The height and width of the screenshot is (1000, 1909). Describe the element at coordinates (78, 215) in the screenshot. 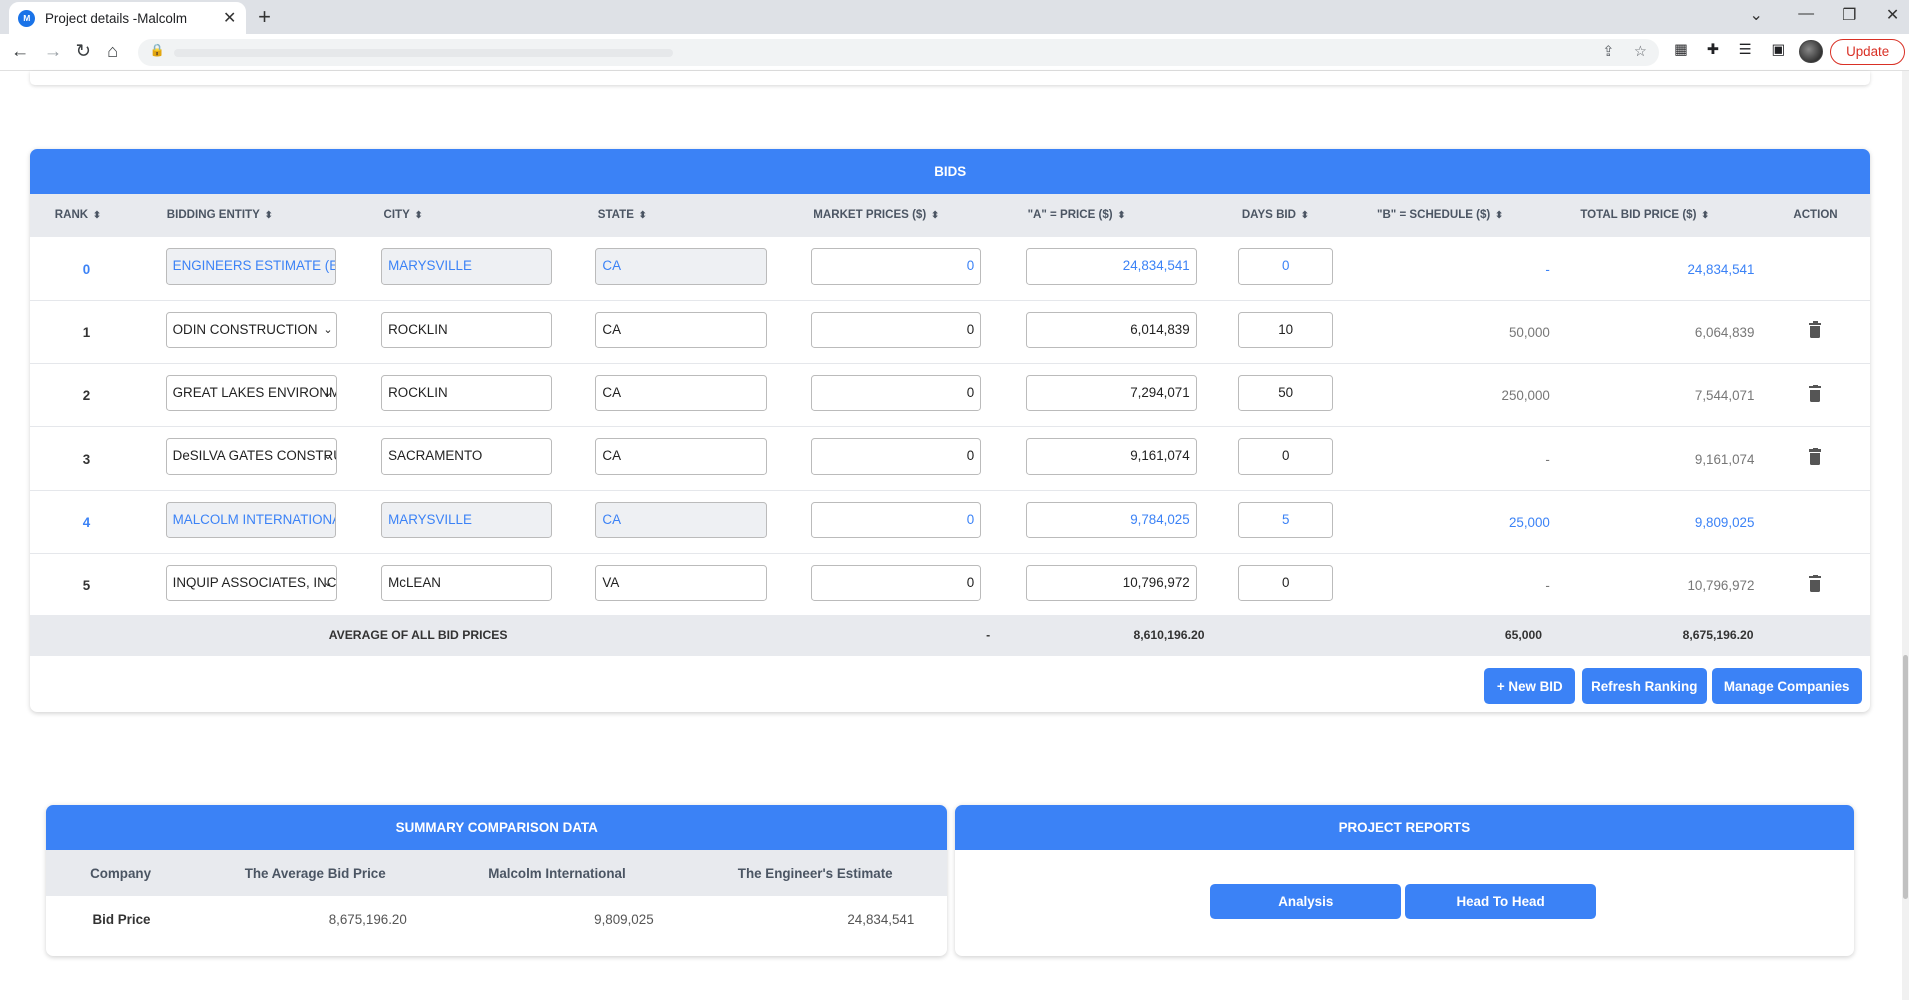

I see `col-rank: RANK ⬍` at that location.